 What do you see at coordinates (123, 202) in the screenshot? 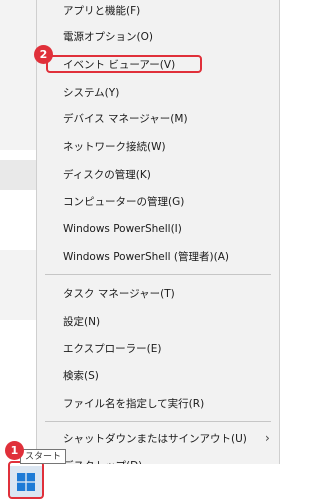
I see `menu-item-computer-management: コンピューターの管理(G)` at bounding box center [123, 202].